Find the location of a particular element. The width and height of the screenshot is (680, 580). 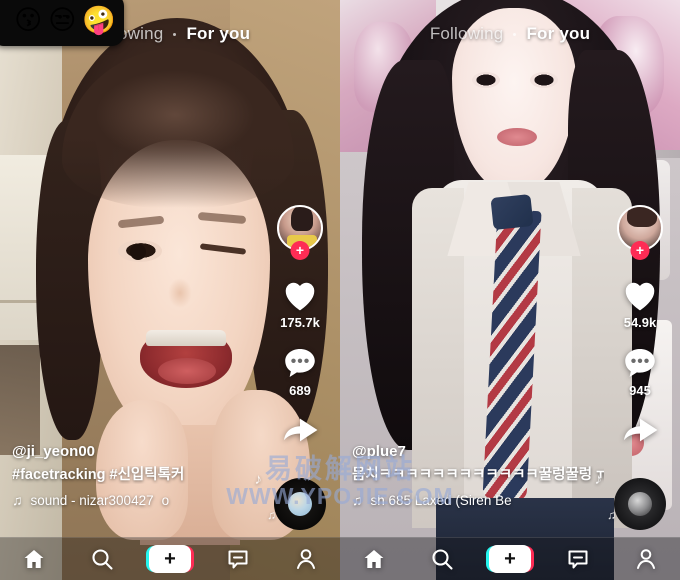

nose is located at coordinates (180, 293).